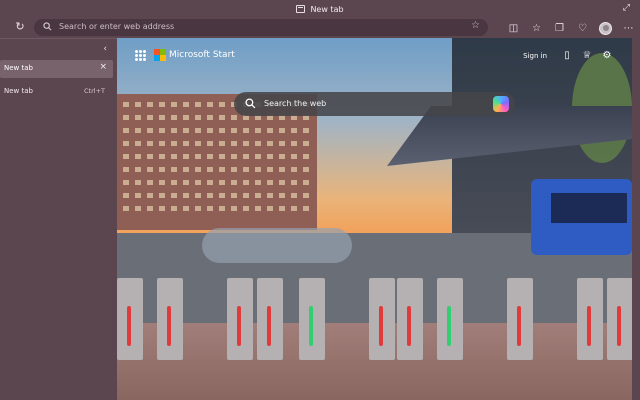 This screenshot has width=640, height=400. Describe the element at coordinates (535, 56) in the screenshot. I see `sign-in-link: Sign in` at that location.